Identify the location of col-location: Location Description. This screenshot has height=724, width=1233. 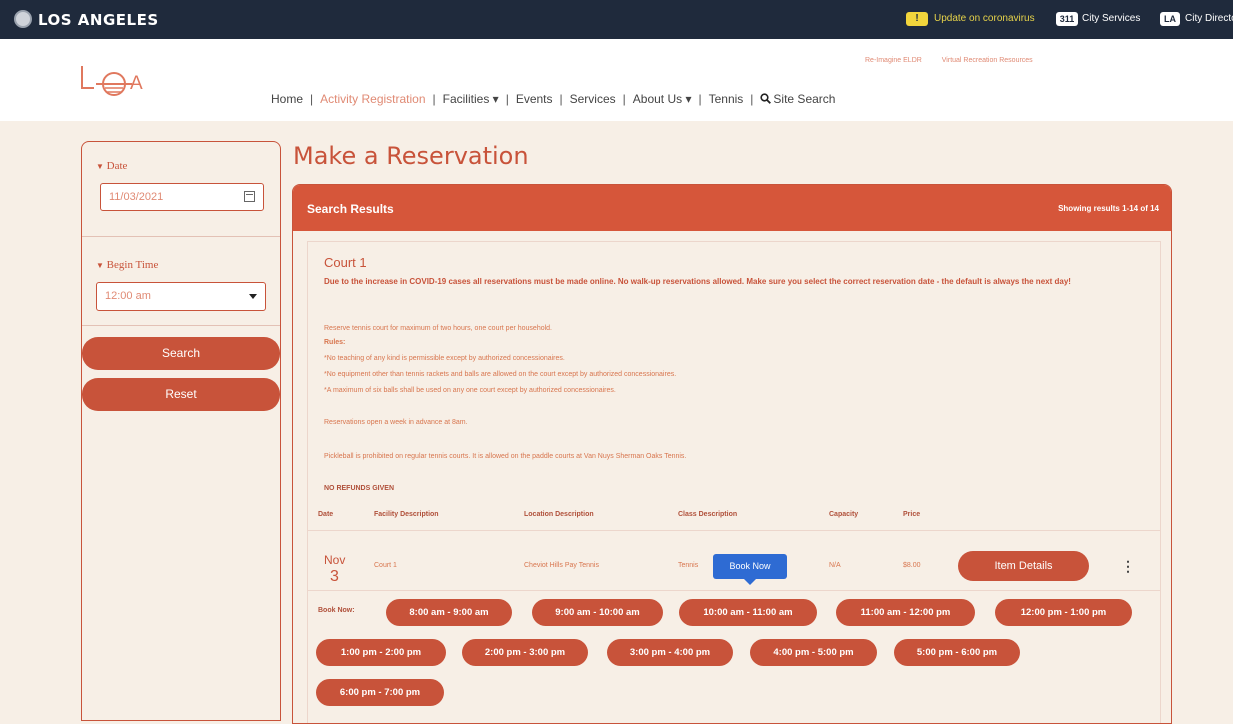
(559, 514).